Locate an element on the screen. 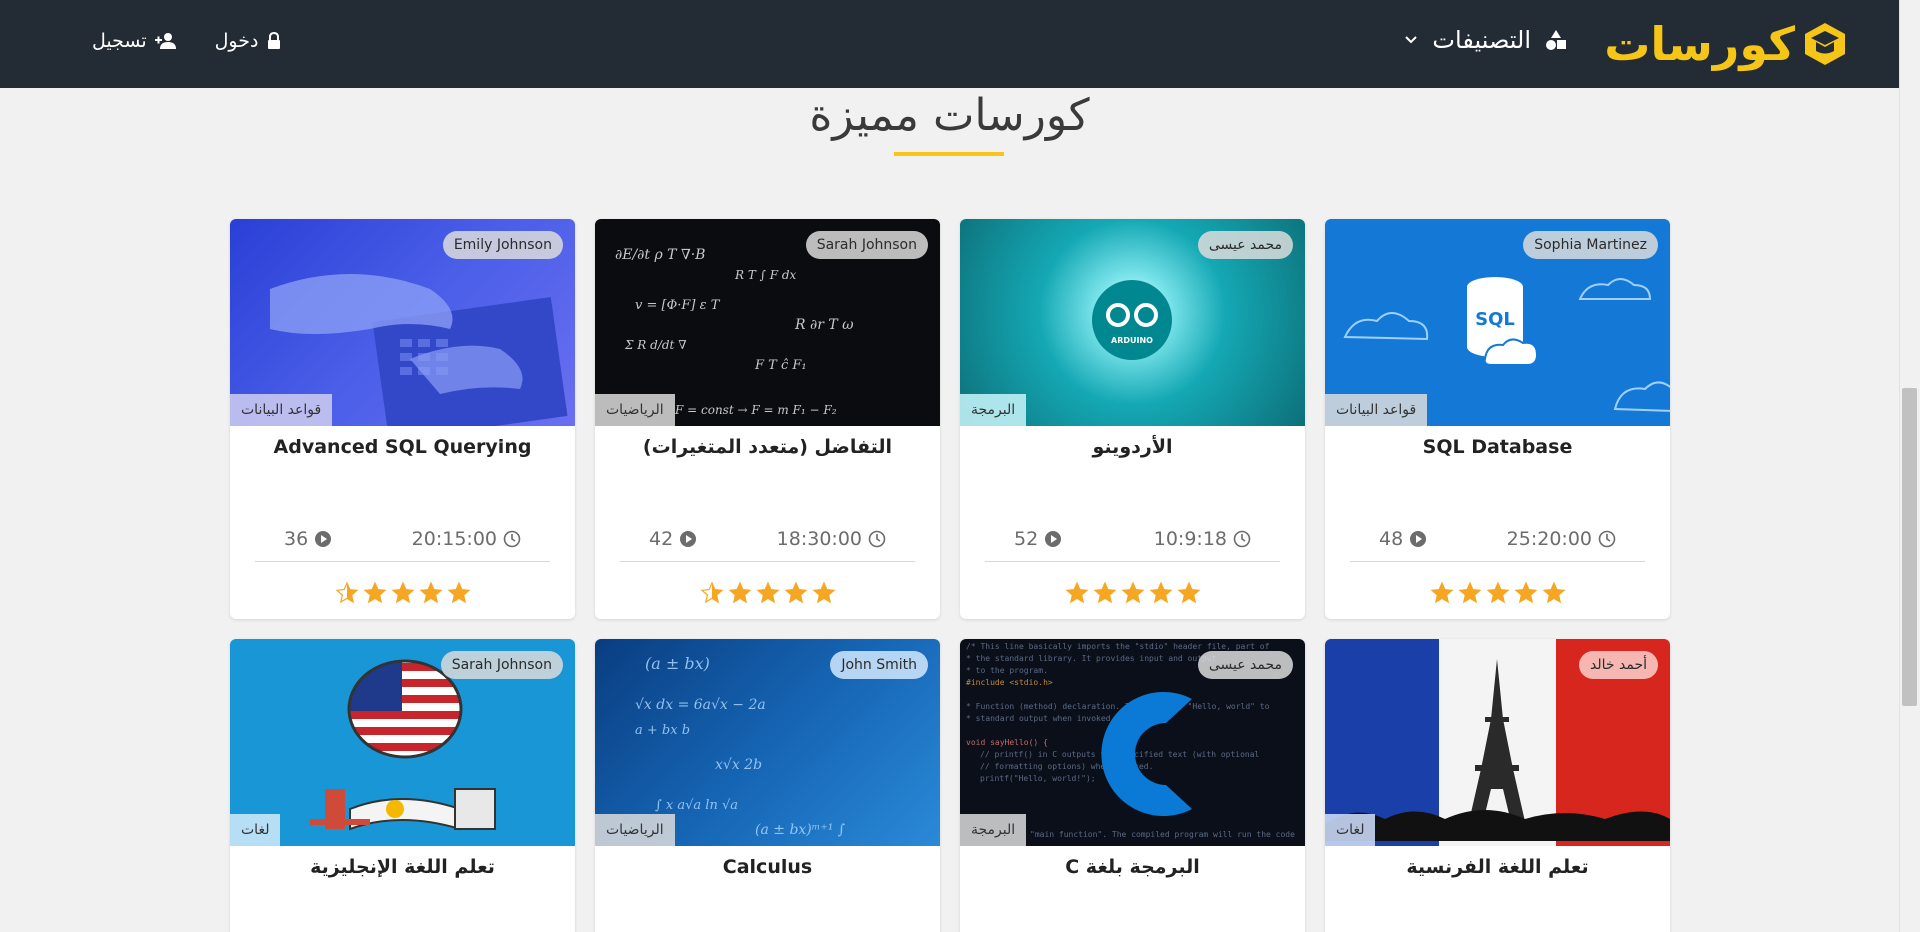  shapes-icon is located at coordinates (1556, 40).